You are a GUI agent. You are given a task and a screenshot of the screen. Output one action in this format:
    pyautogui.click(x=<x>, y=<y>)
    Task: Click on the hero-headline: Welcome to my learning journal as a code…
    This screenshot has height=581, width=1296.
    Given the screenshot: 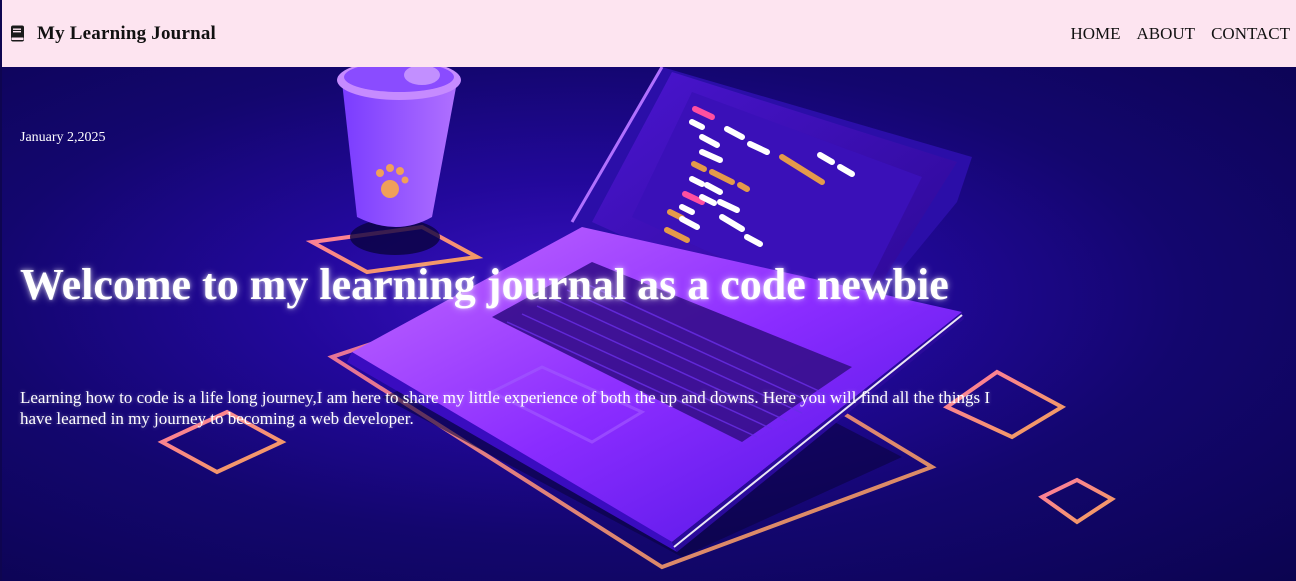 What is the action you would take?
    pyautogui.click(x=484, y=284)
    